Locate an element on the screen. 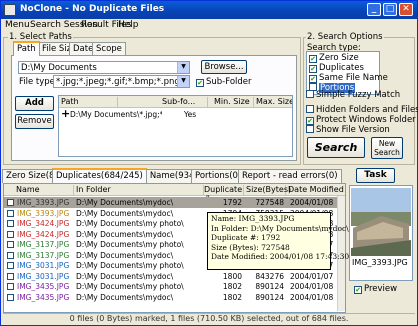 The image size is (418, 326). file-type-input: *.jpg;*.jpeg;*.gif;*.bmp;*.png ▼ is located at coordinates (121, 81).